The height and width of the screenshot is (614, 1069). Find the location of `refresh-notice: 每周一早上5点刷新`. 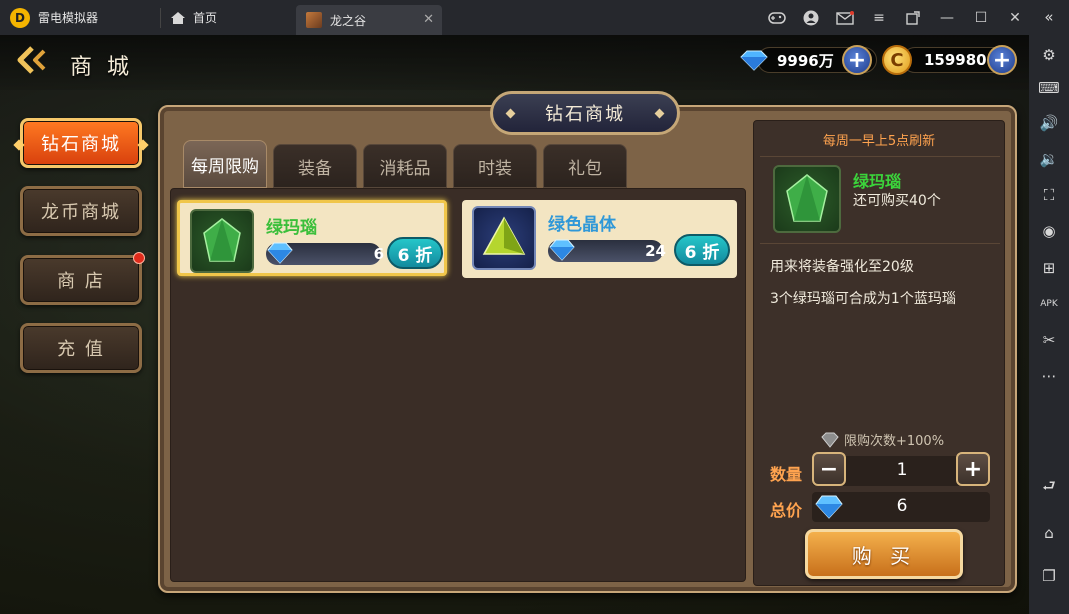

refresh-notice: 每周一早上5点刷新 is located at coordinates (879, 141).